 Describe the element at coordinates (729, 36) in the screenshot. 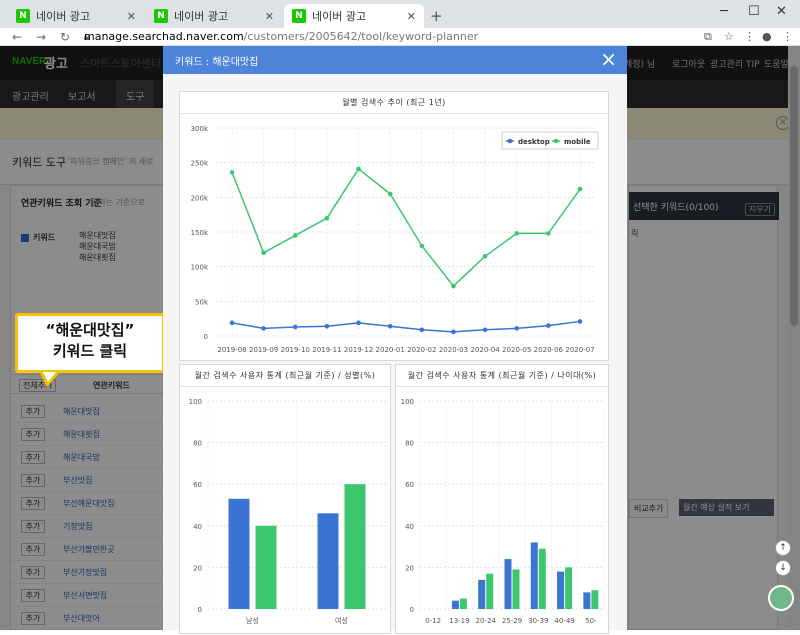

I see `bookmark-star-icon: ☆` at that location.